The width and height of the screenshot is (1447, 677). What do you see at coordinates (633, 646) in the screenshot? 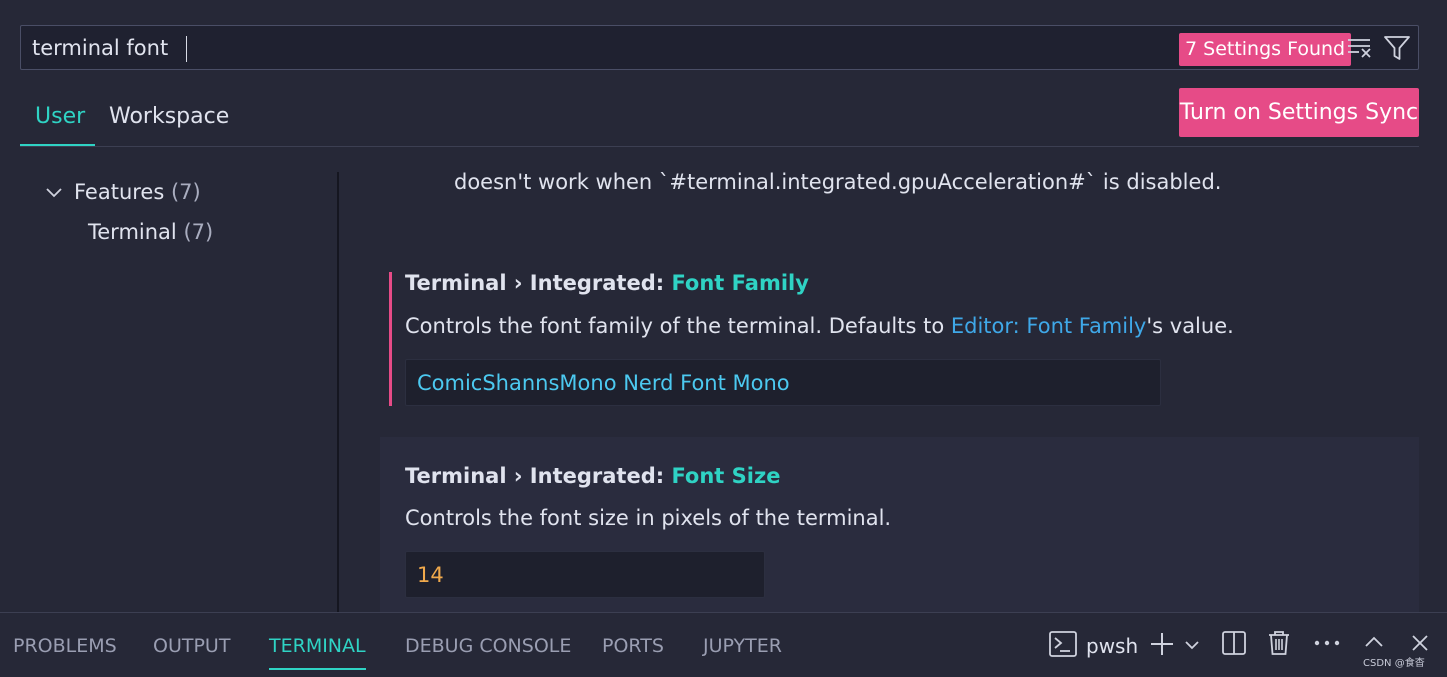
I see `panel-tab-ports: PORTS` at bounding box center [633, 646].